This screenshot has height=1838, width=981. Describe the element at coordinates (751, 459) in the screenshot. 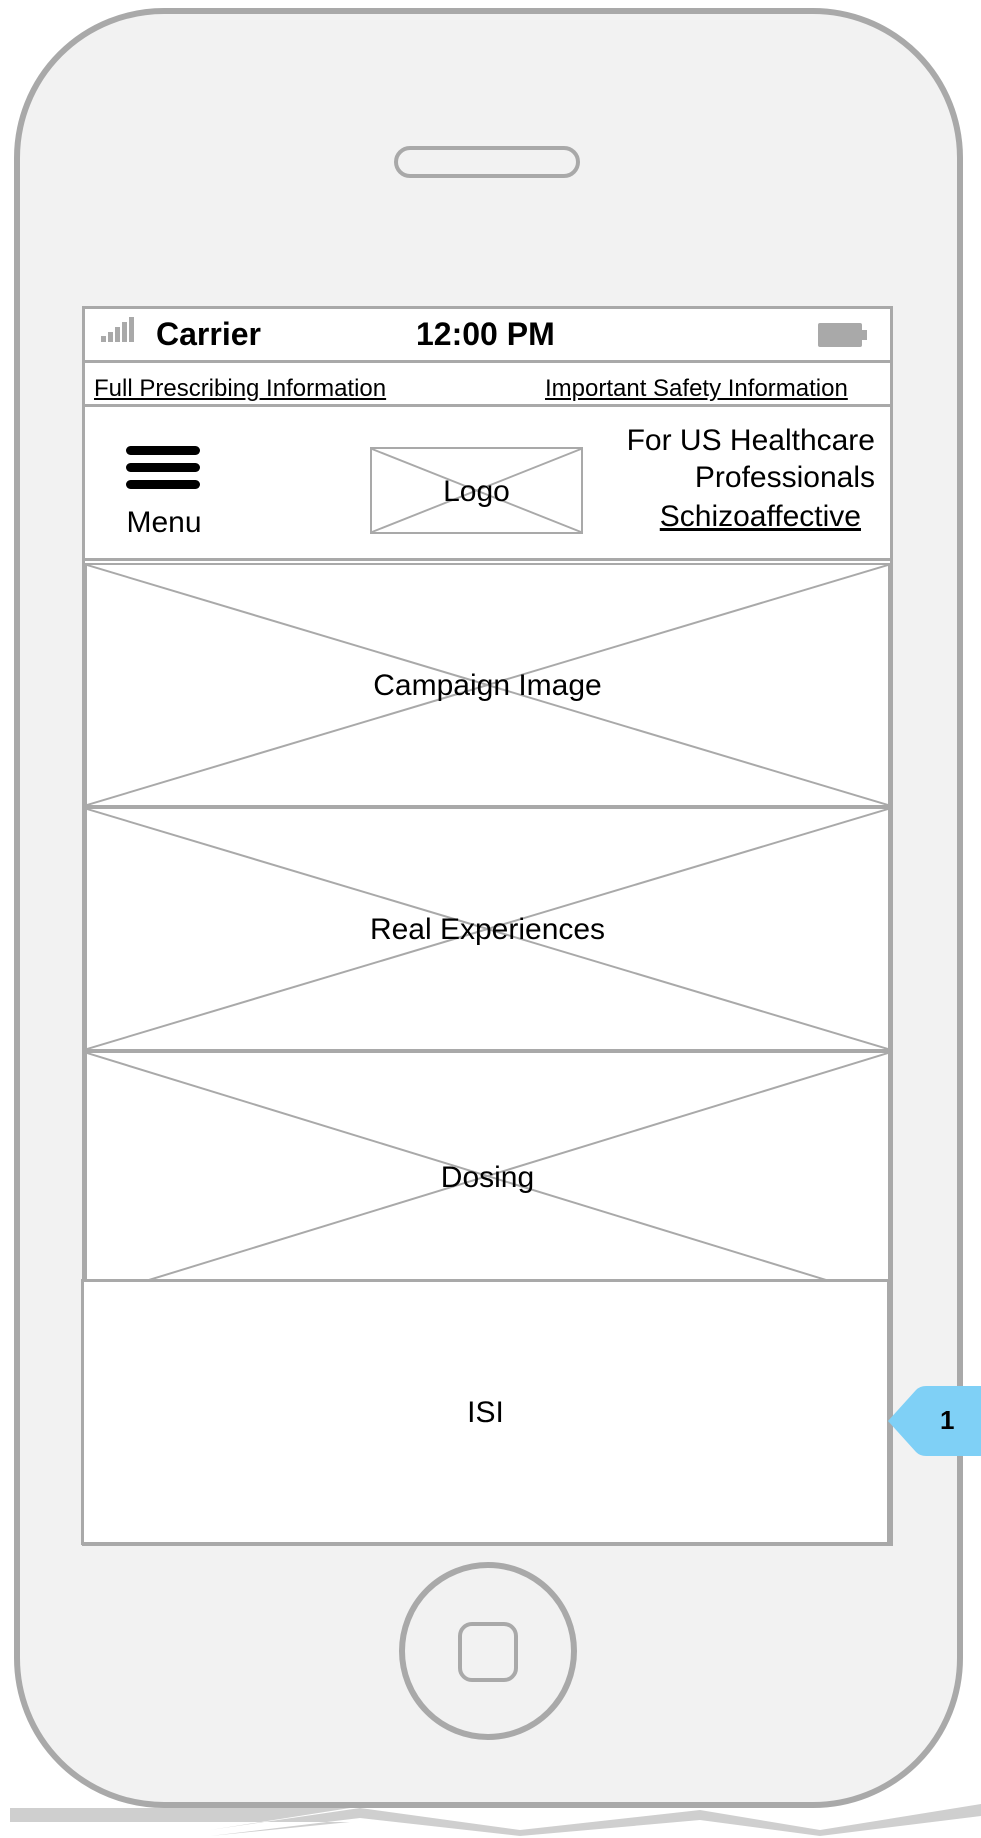

I see `audience-notice: For US Healthcare Professionals` at that location.